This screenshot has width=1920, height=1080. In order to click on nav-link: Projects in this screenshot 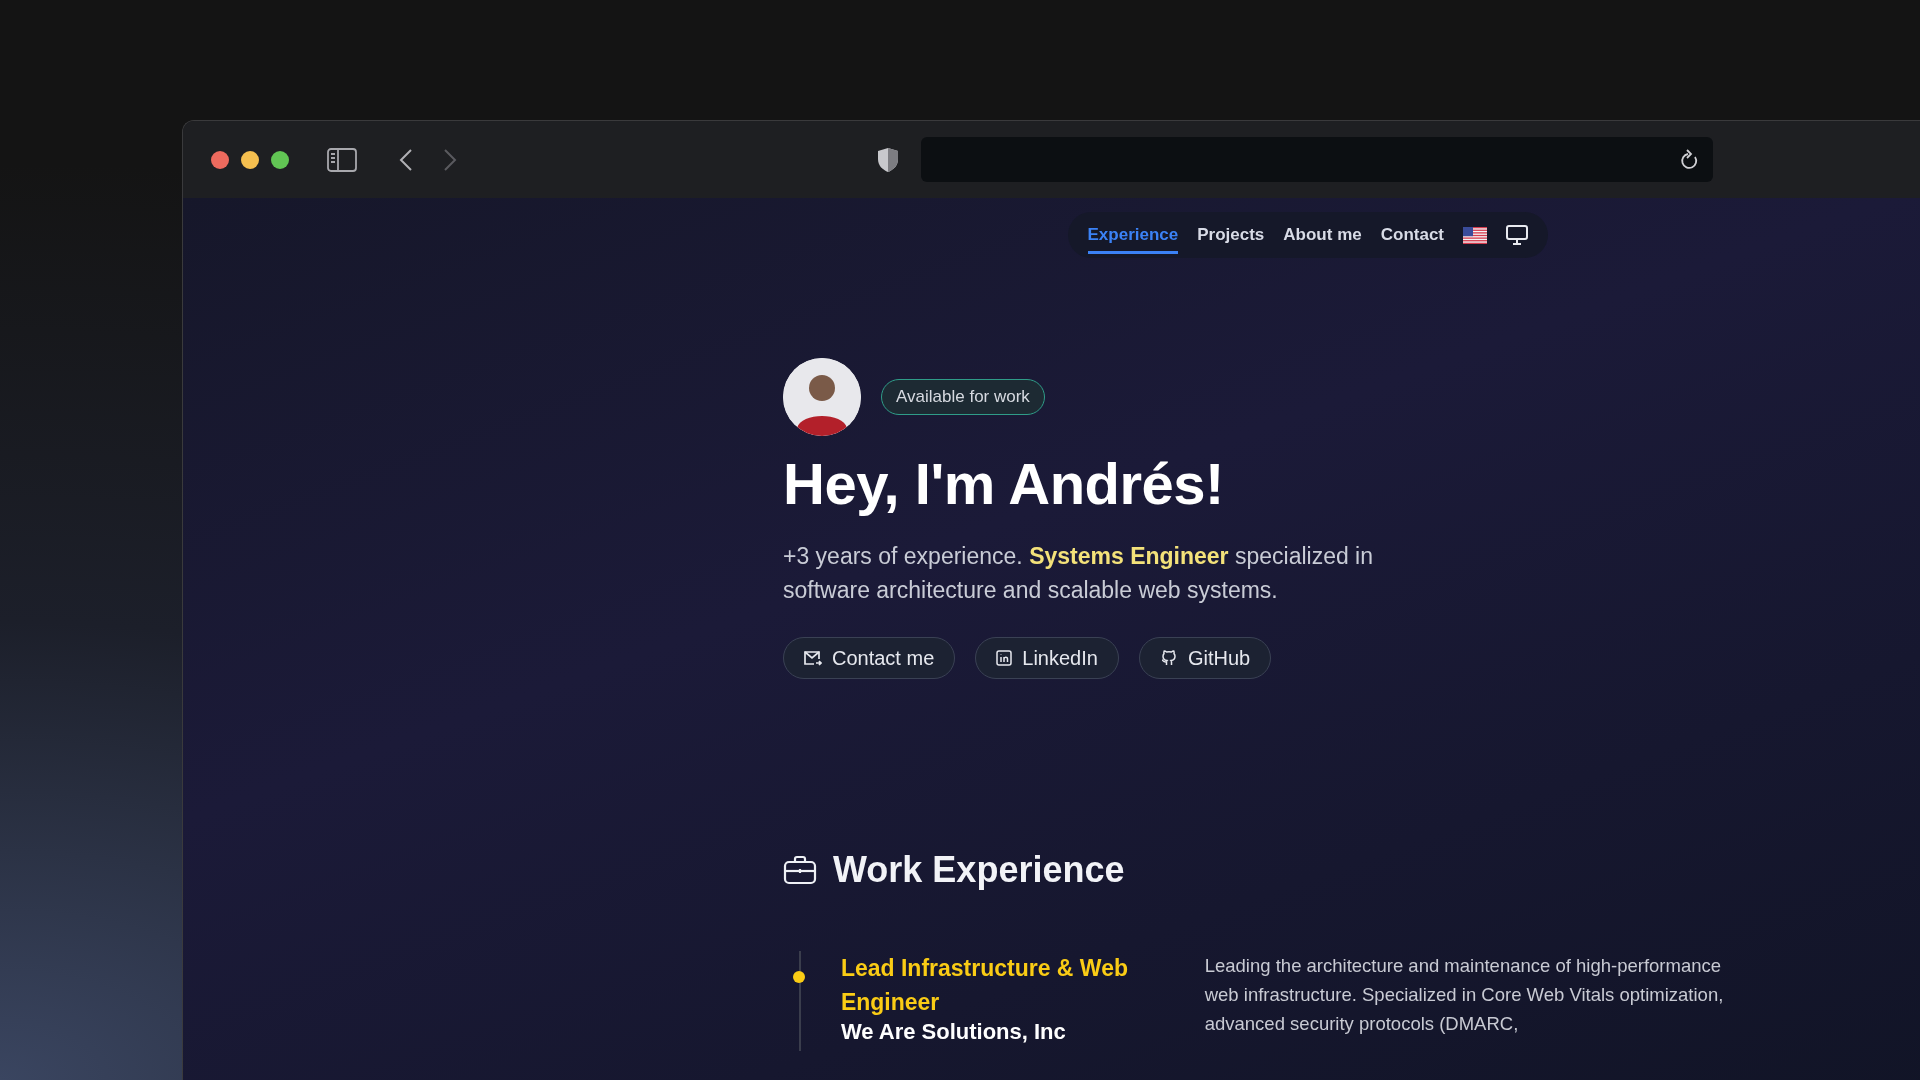, I will do `click(1231, 235)`.